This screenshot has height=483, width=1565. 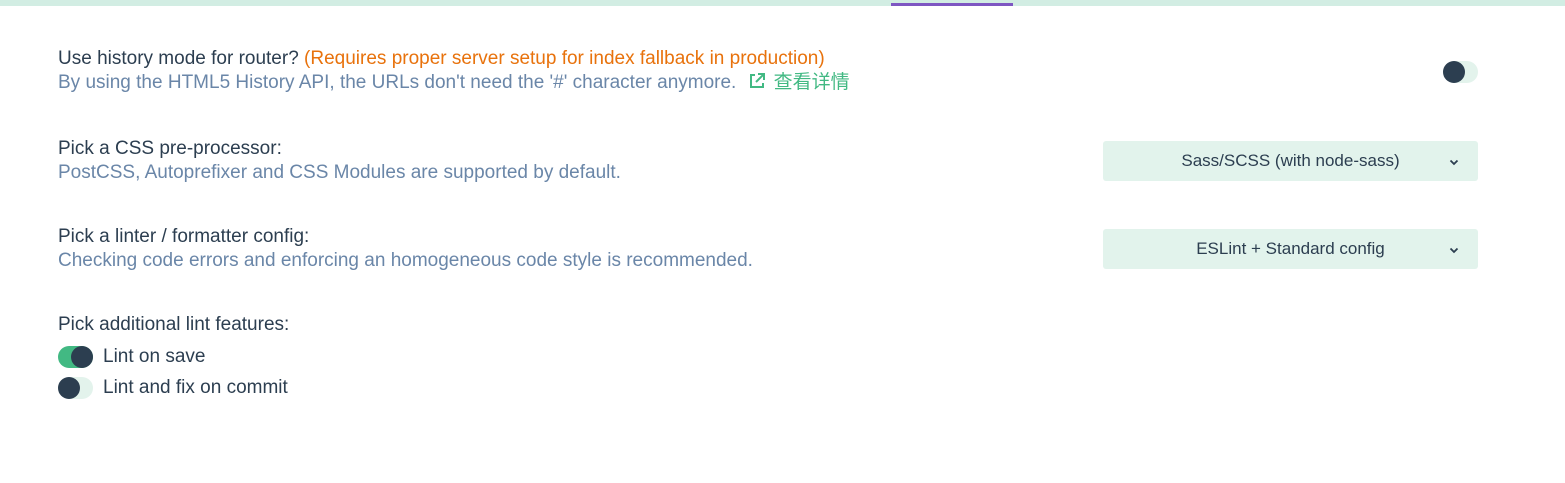 I want to click on linter-config-select: ESLint + Standard config, so click(x=1290, y=249).